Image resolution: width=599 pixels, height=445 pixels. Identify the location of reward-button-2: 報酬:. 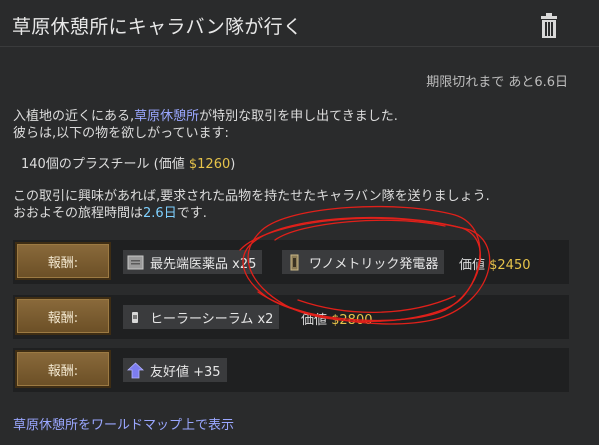
(63, 316).